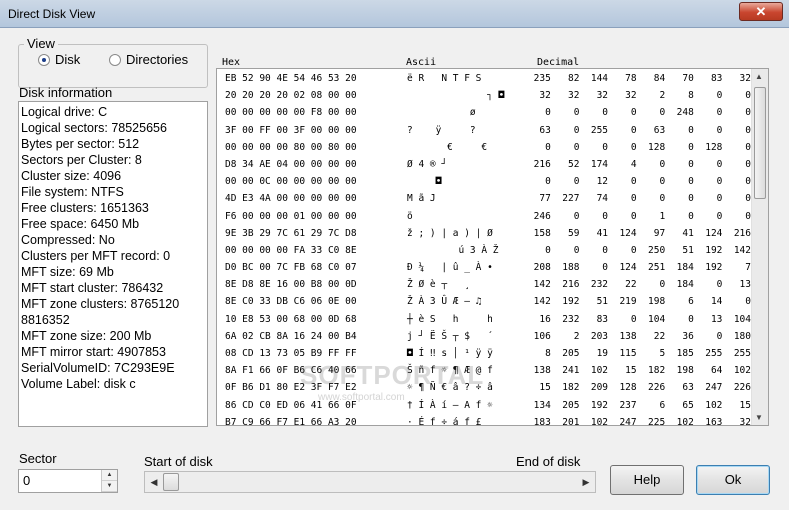 The width and height of the screenshot is (789, 510). What do you see at coordinates (647, 480) in the screenshot?
I see `help-button: Help` at bounding box center [647, 480].